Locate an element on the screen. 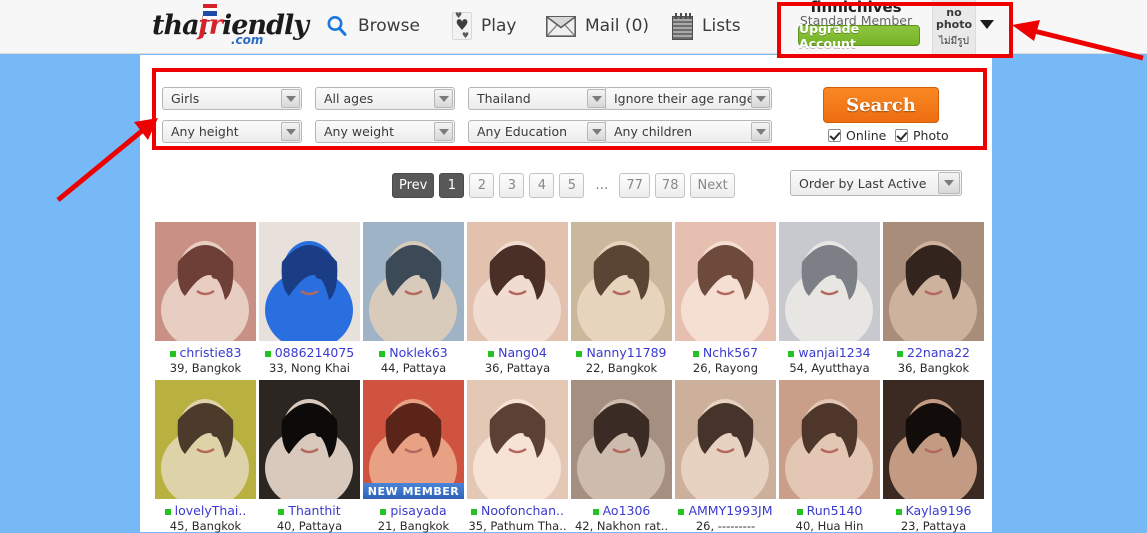 Image resolution: width=1147 pixels, height=533 pixels. profile-age-location: 42, Nakhon rat.. is located at coordinates (621, 526).